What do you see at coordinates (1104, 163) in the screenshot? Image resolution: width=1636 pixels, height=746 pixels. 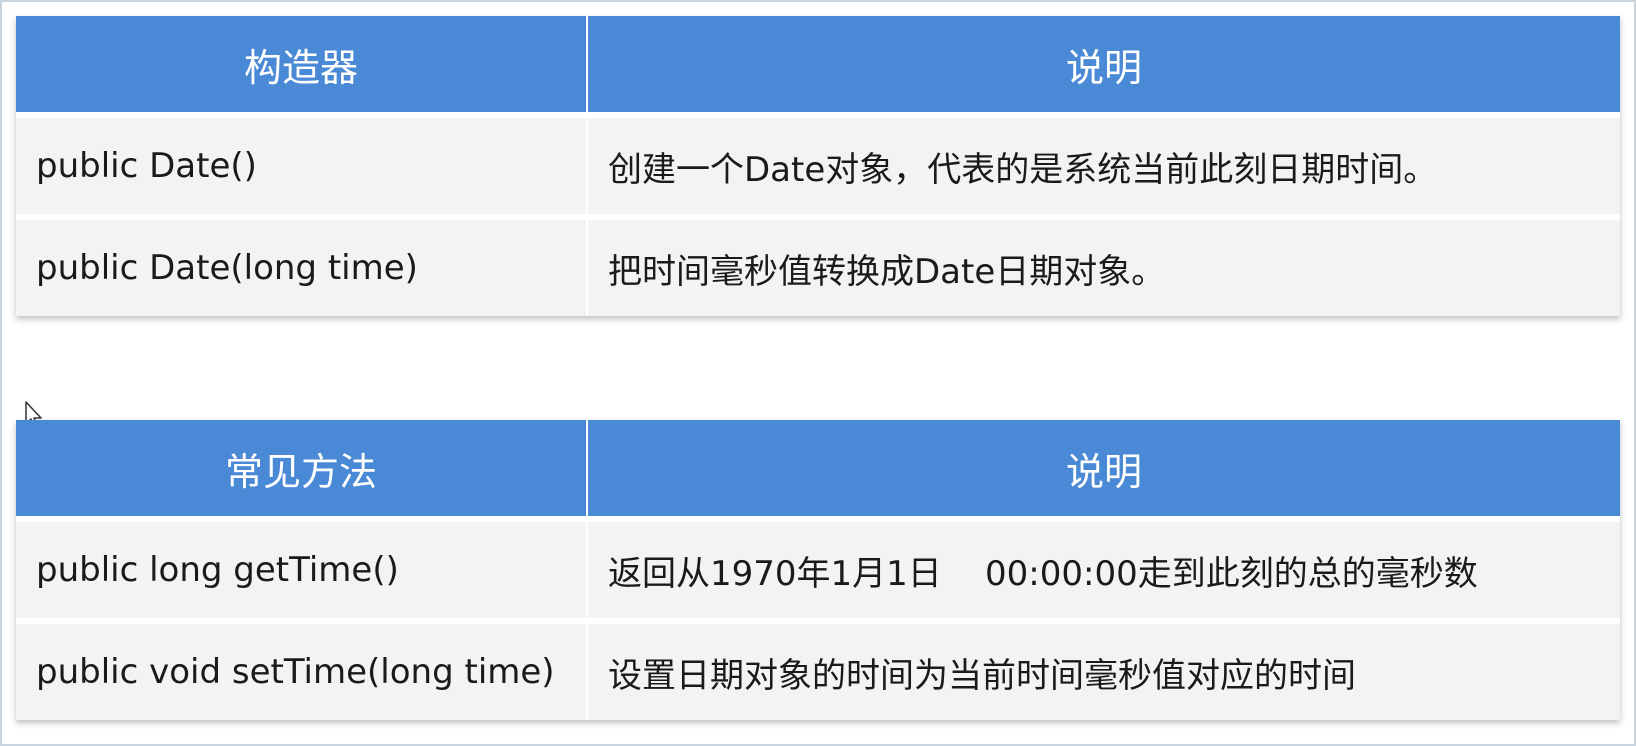 I see `constructor-description: 创建一个Date对象，代表的是系统当前此刻日期时间。` at bounding box center [1104, 163].